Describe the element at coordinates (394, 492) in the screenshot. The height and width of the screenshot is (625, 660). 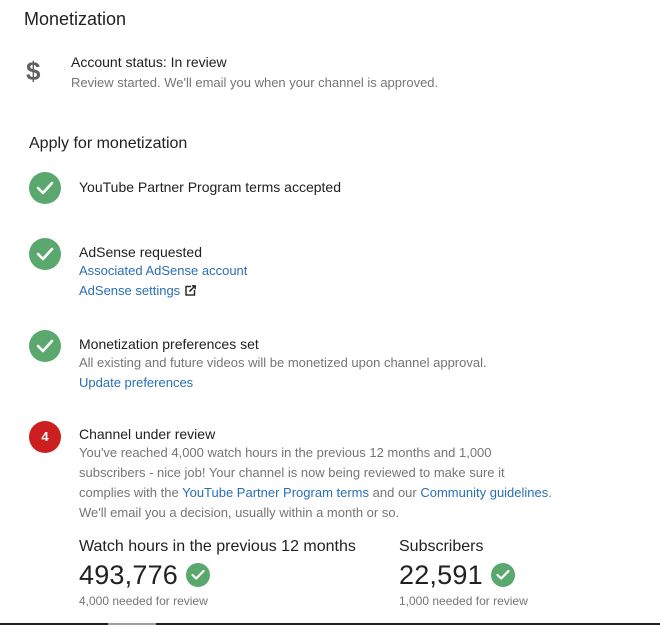
I see `description-text: and our` at that location.